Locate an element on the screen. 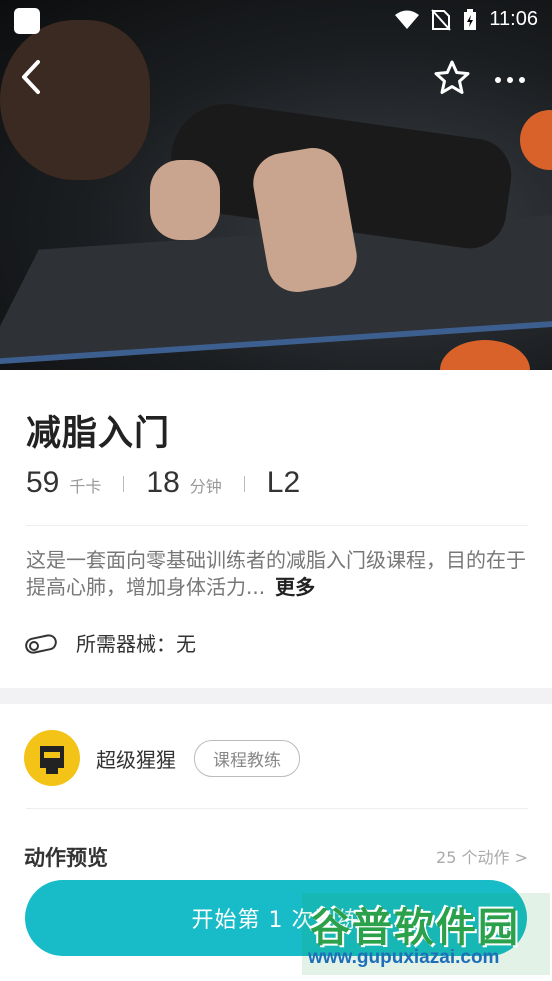 This screenshot has width=552, height=981. equipment-text: 所需器械：无 is located at coordinates (136, 644).